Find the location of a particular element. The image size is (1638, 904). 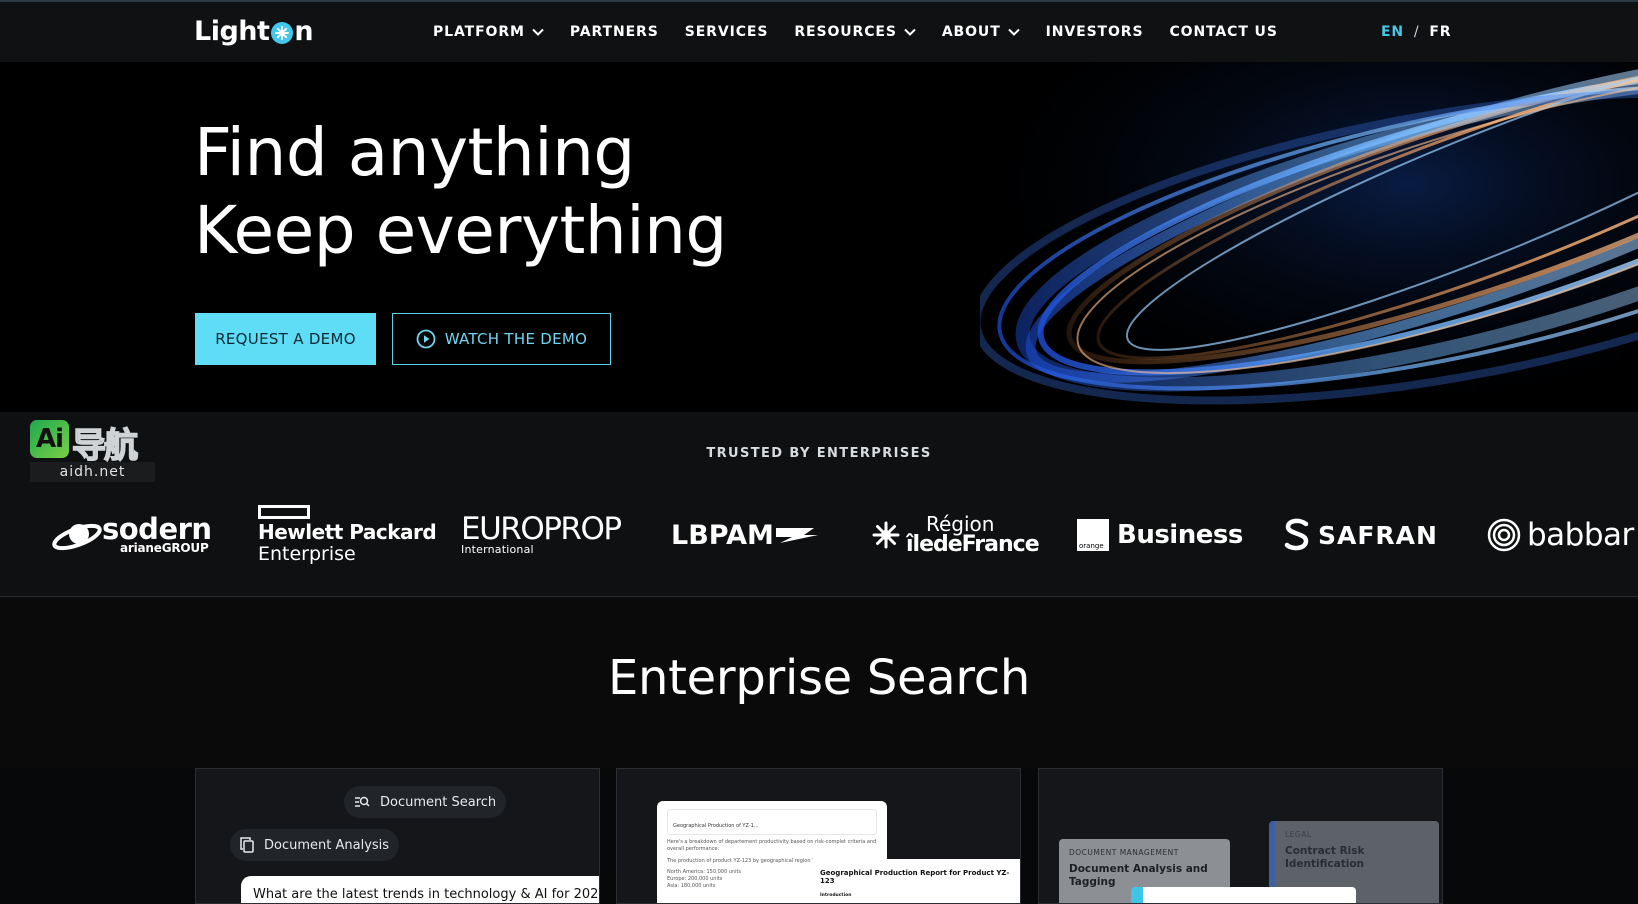

tag-name: Document Analysis and Tagging is located at coordinates (1138, 875).